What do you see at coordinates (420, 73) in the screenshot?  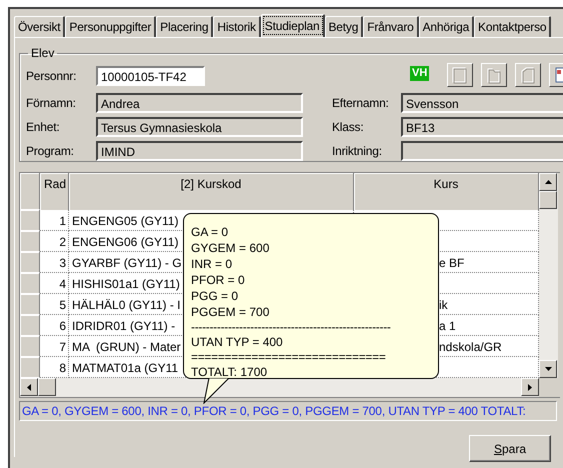 I see `status-badge: VH` at bounding box center [420, 73].